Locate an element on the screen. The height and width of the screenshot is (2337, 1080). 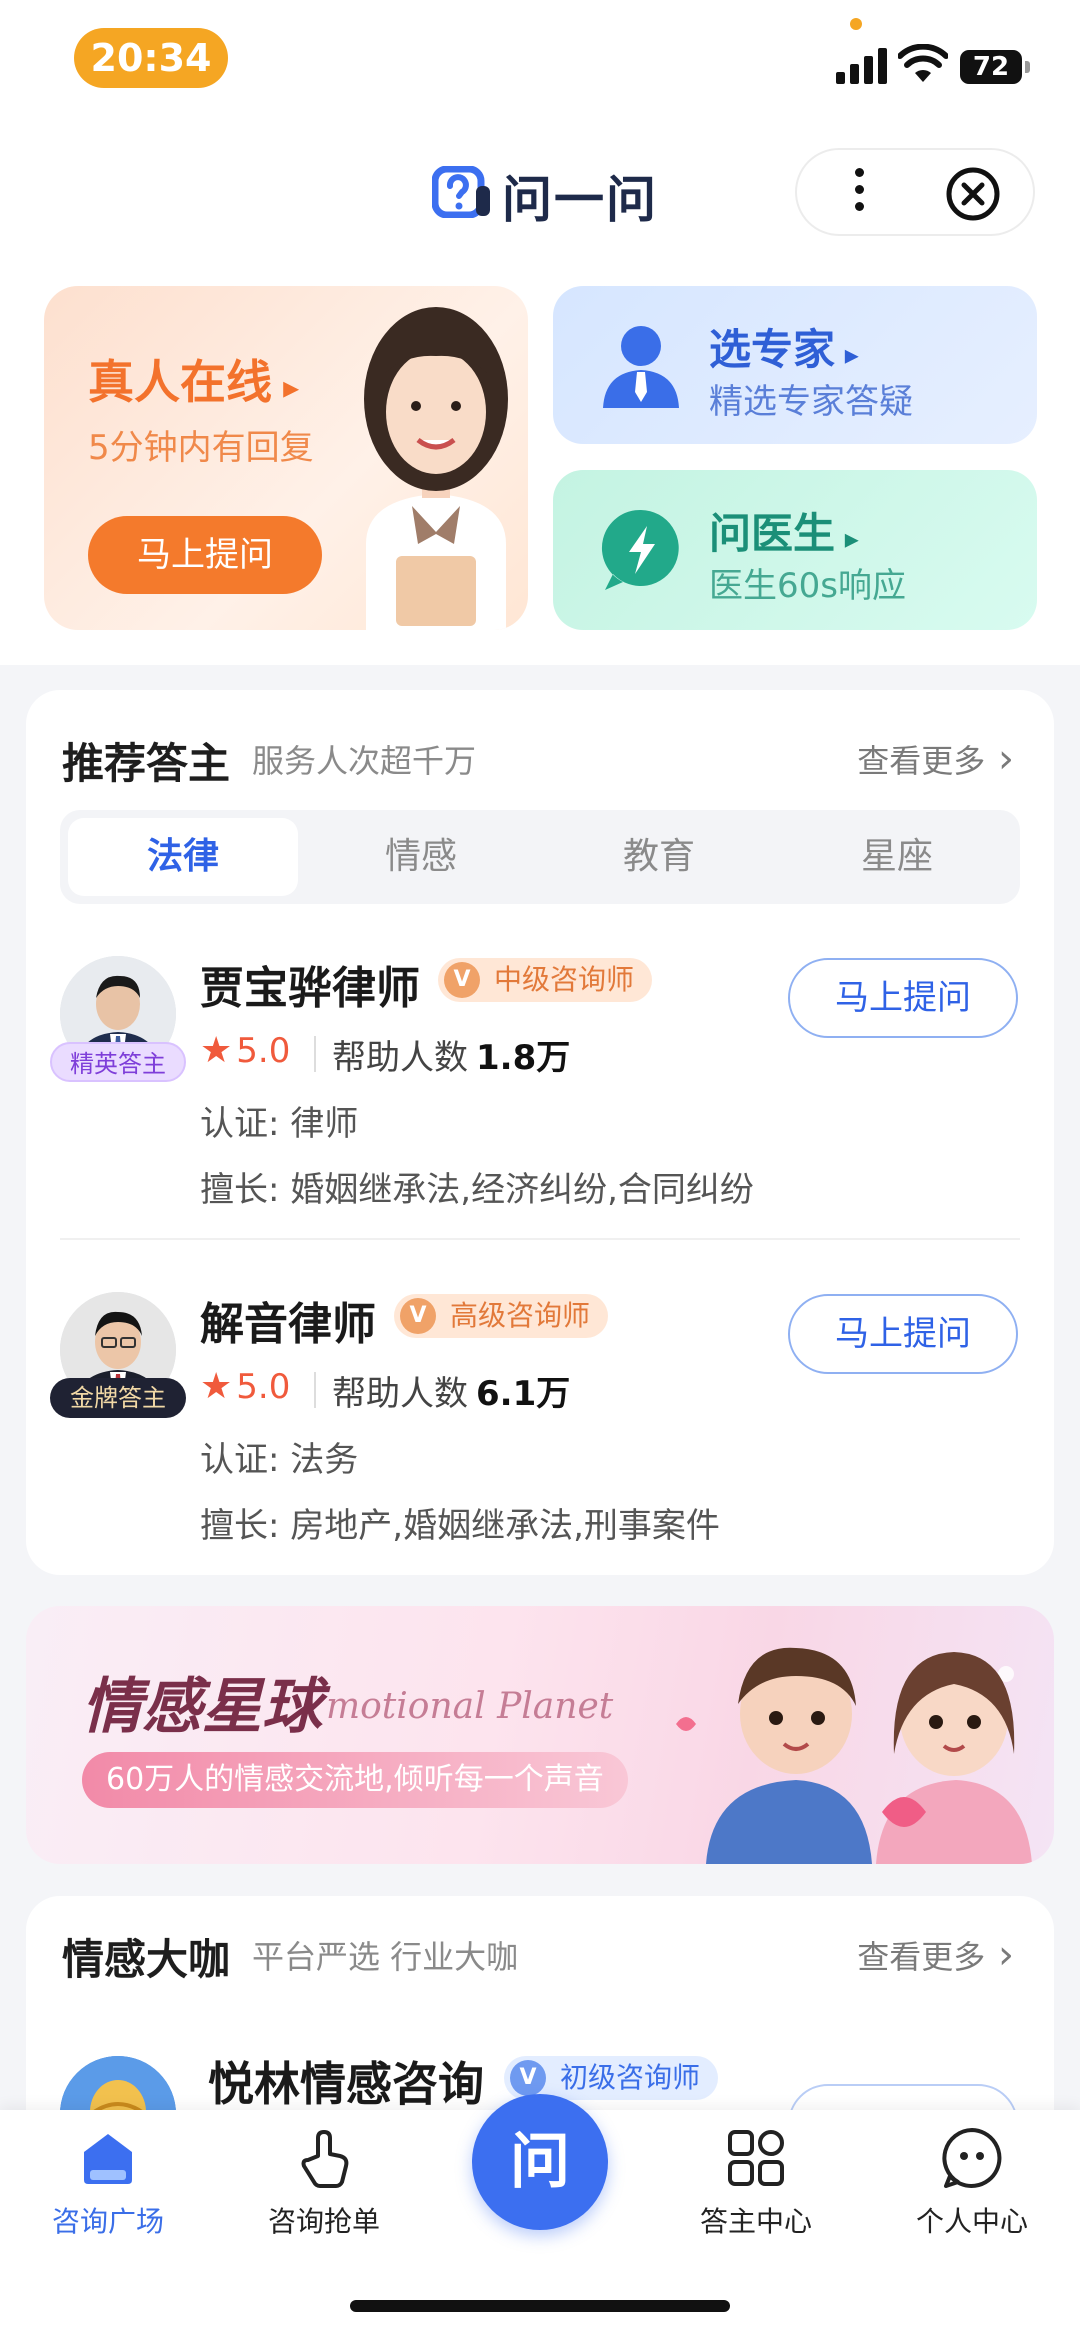
level-label: 中级咨询师 is located at coordinates (564, 979).